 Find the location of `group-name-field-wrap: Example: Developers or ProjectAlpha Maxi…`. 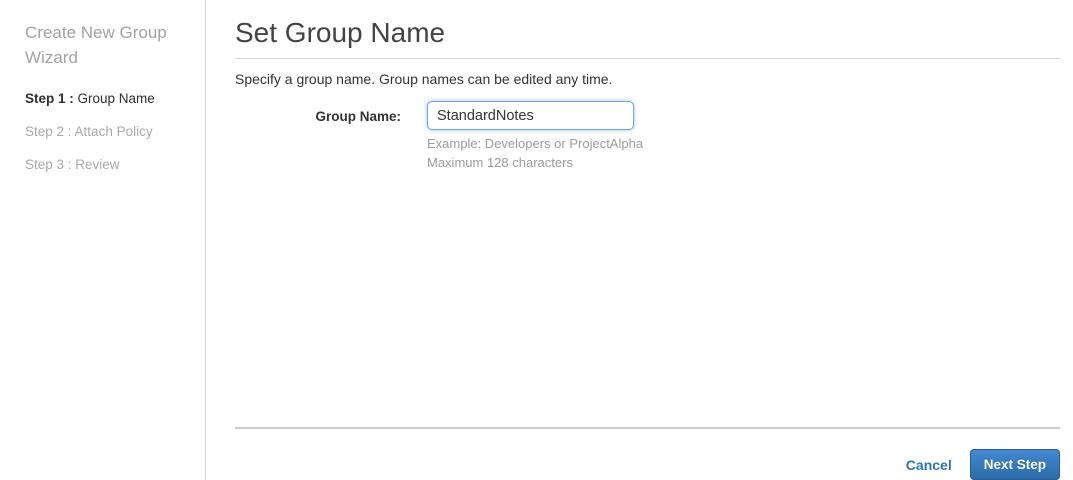

group-name-field-wrap: Example: Developers or ProjectAlpha Maxi… is located at coordinates (535, 136).